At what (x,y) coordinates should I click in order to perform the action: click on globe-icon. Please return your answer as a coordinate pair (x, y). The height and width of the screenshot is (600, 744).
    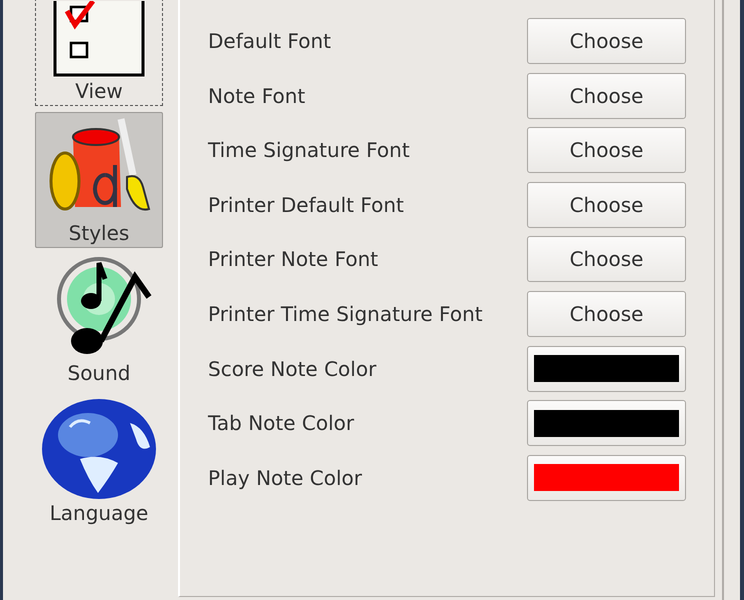
    Looking at the image, I should click on (99, 449).